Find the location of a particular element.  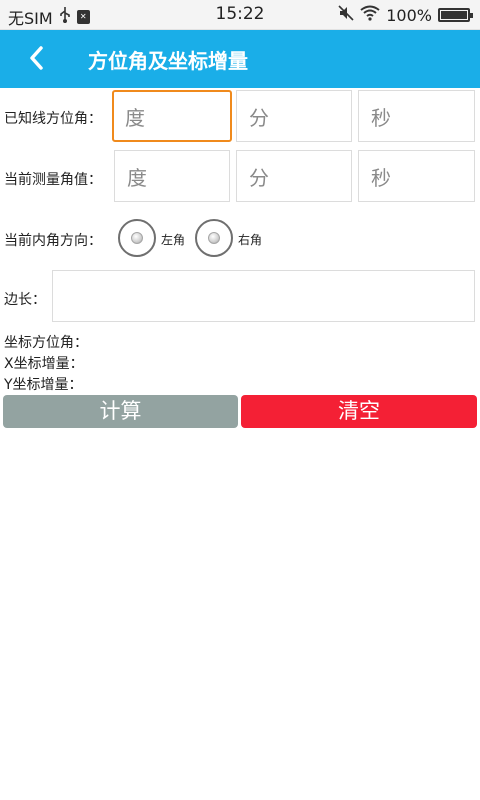

azimuth-minute-input: 分 is located at coordinates (294, 116).